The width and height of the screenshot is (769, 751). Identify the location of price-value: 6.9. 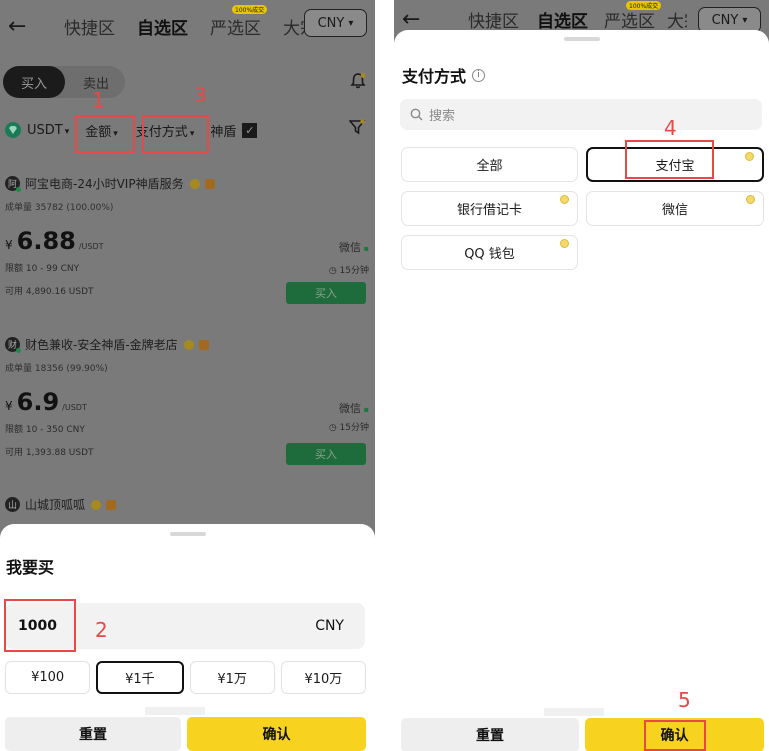
(38, 402).